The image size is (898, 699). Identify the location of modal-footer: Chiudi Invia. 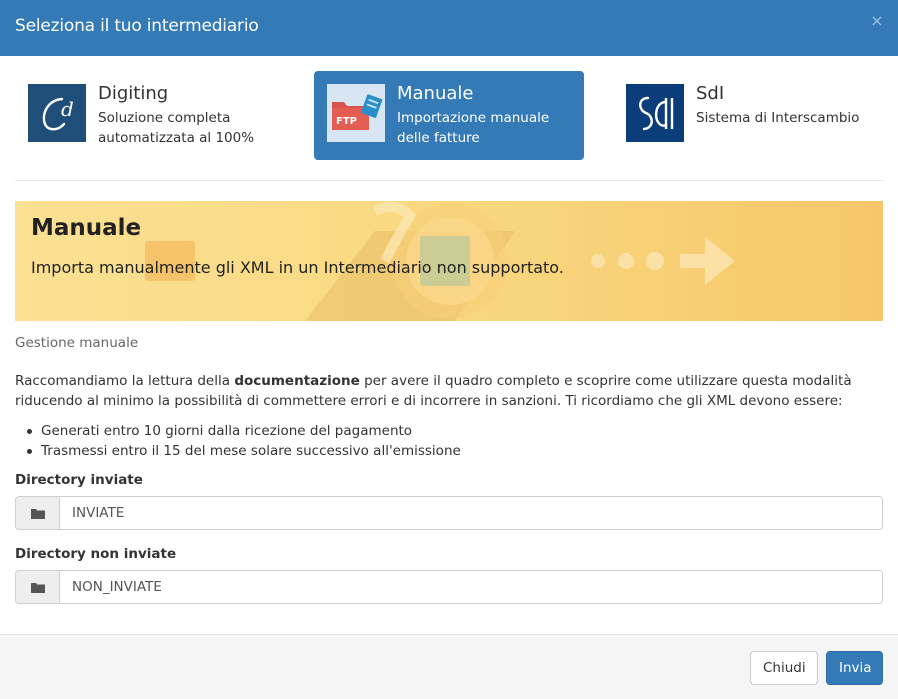
(449, 666).